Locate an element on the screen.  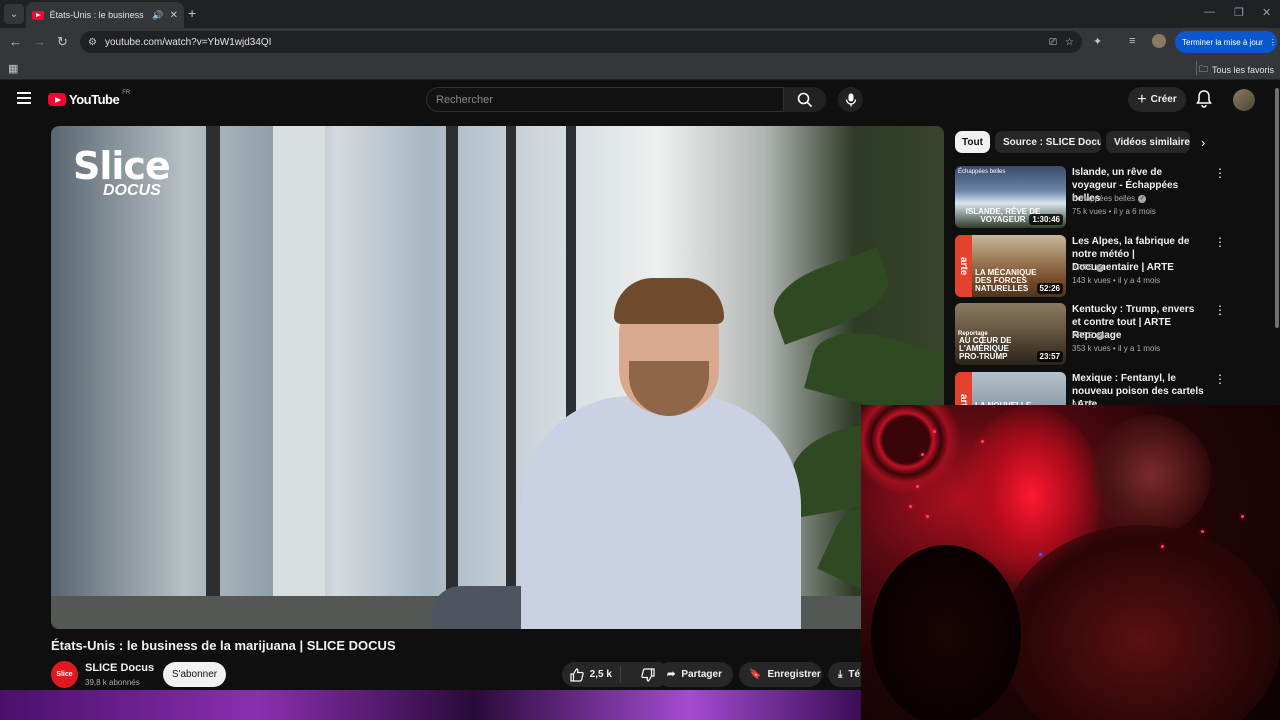
channel-name: SLICE Docus is located at coordinates (119, 668).